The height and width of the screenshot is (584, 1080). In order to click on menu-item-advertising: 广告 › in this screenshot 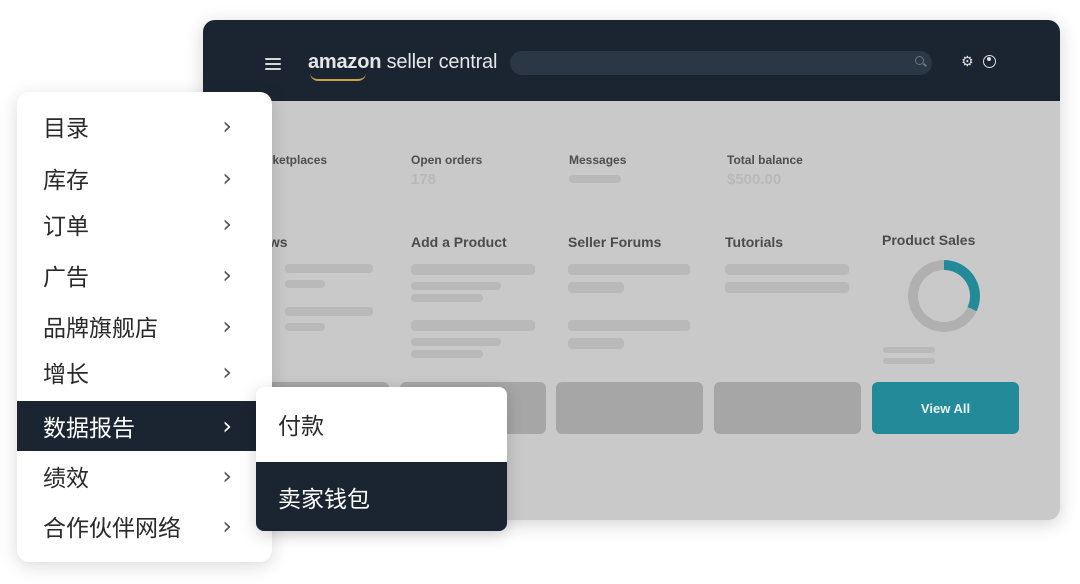, I will do `click(136, 275)`.